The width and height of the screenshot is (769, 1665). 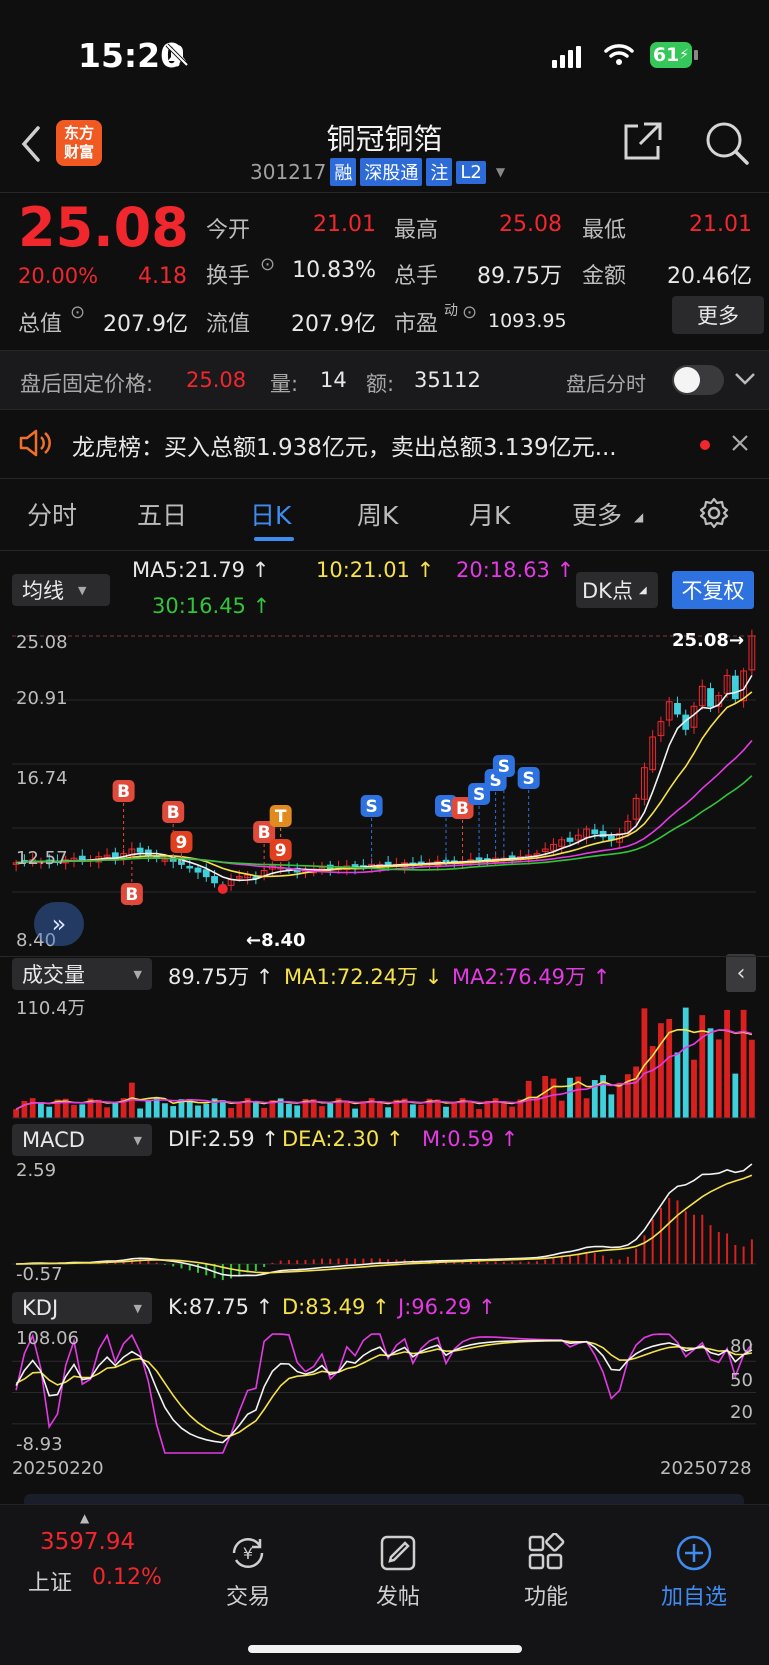 I want to click on tab-intraday: 分时, so click(x=52, y=514).